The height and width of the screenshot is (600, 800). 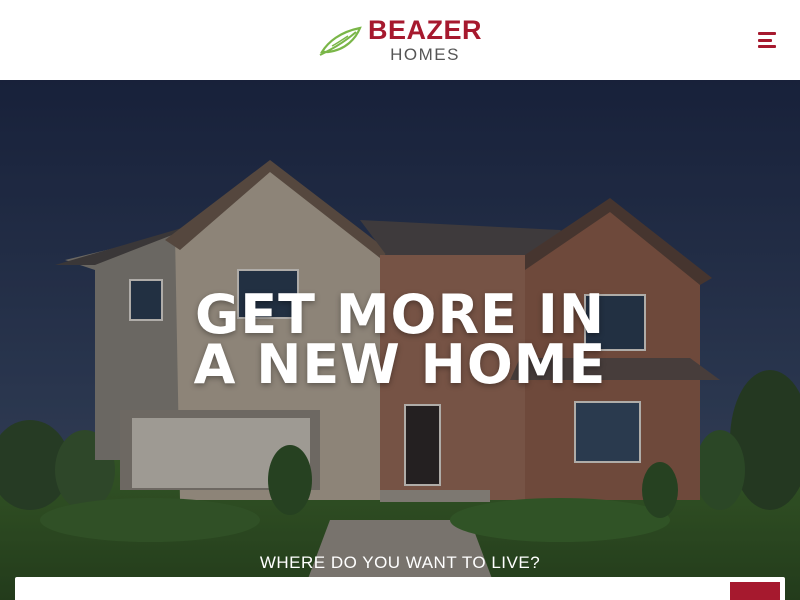 I want to click on menu-line-bottom, so click(x=767, y=46).